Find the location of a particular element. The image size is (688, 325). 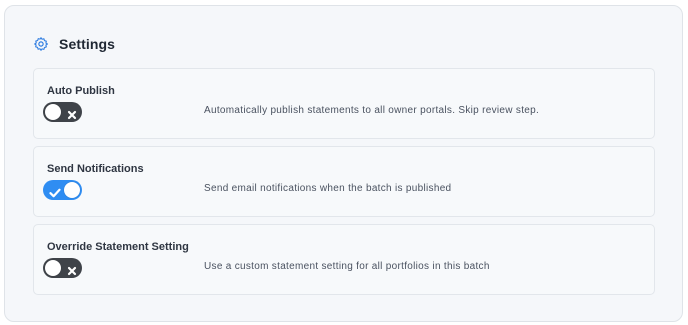

check-icon is located at coordinates (55, 191).